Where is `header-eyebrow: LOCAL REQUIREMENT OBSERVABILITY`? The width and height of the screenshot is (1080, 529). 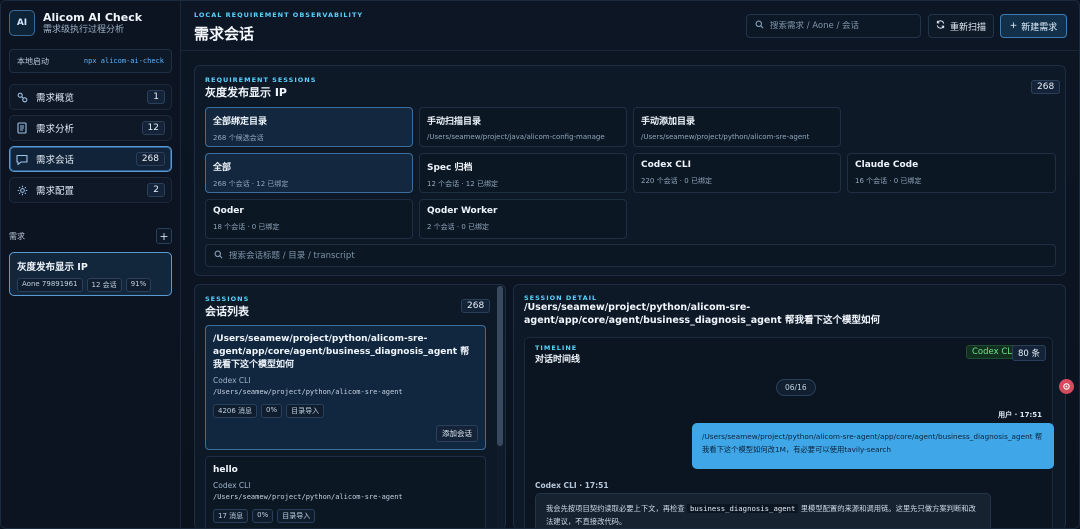
header-eyebrow: LOCAL REQUIREMENT OBSERVABILITY is located at coordinates (279, 15).